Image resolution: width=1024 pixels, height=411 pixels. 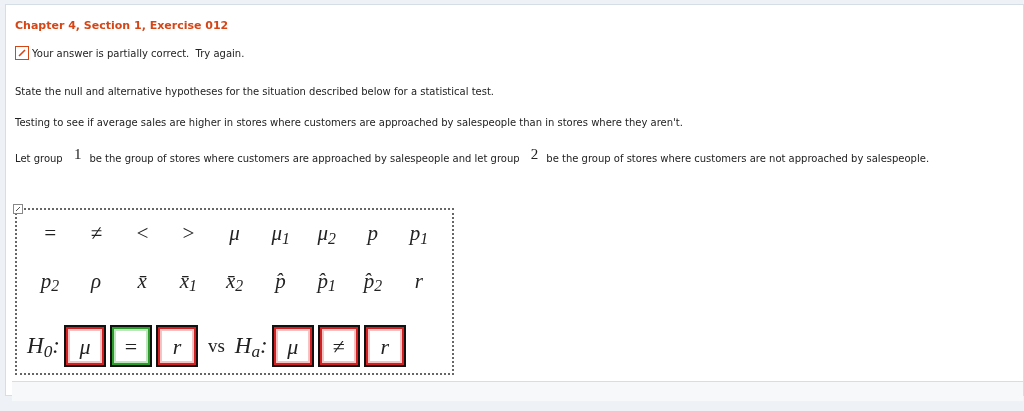 What do you see at coordinates (473, 155) in the screenshot?
I see `group-definition-text: Let group 1 be the group of stores where customers are approached by salespeople and let group 2 be the group of stores where customers are not approached by salespeople.` at bounding box center [473, 155].